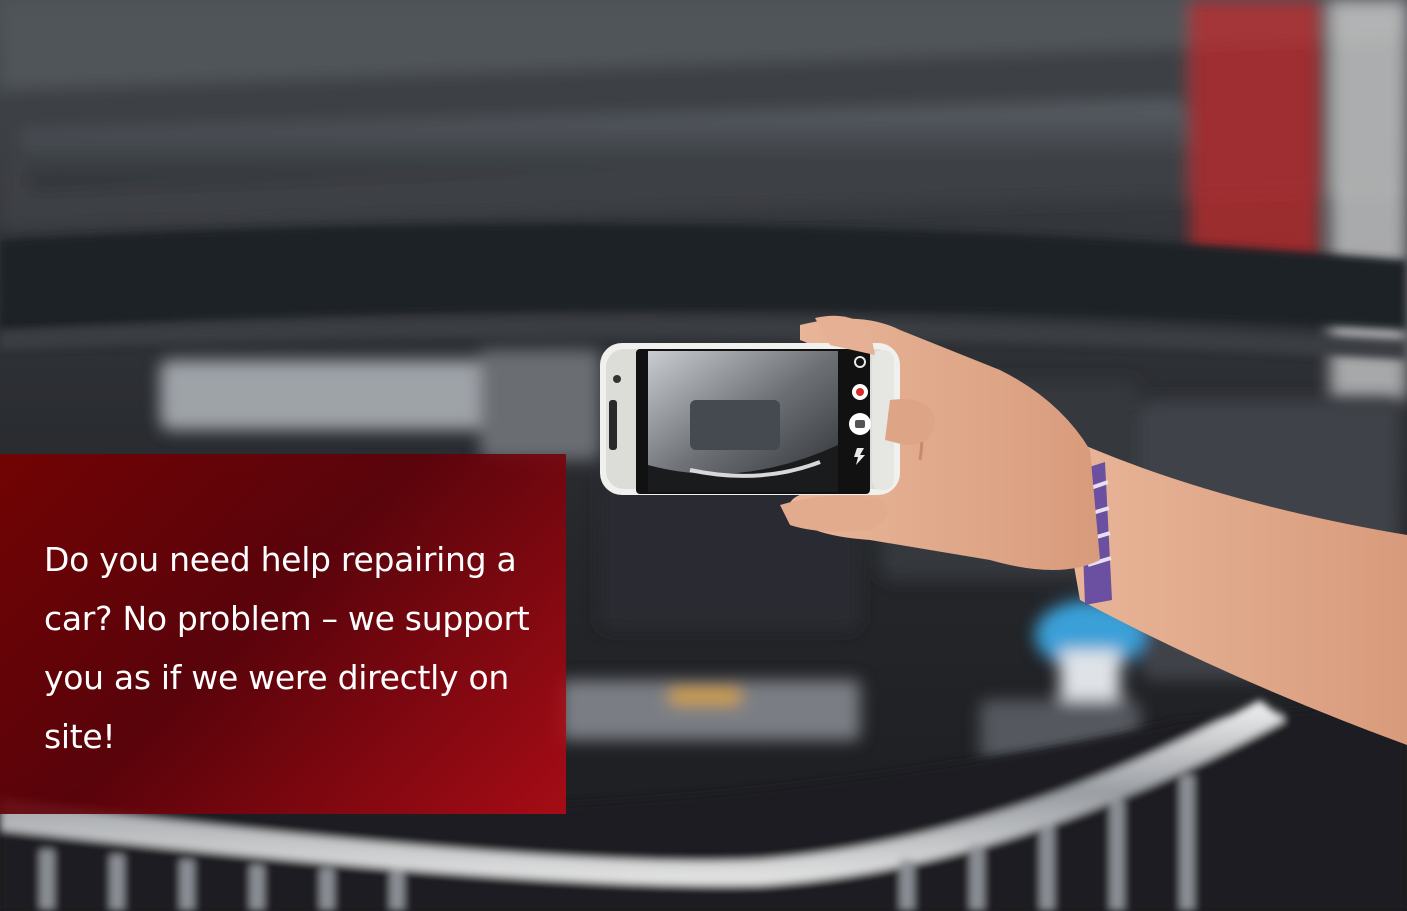 Image resolution: width=1407 pixels, height=911 pixels. What do you see at coordinates (860, 424) in the screenshot?
I see `camera-shutter-icon` at bounding box center [860, 424].